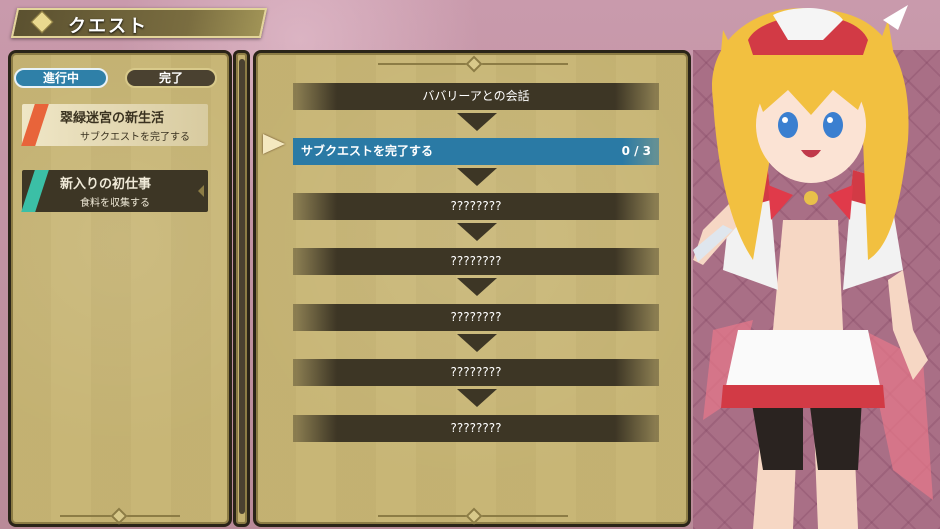 This screenshot has height=529, width=940. What do you see at coordinates (636, 151) in the screenshot?
I see `step-progress-count: 0 / 3` at bounding box center [636, 151].